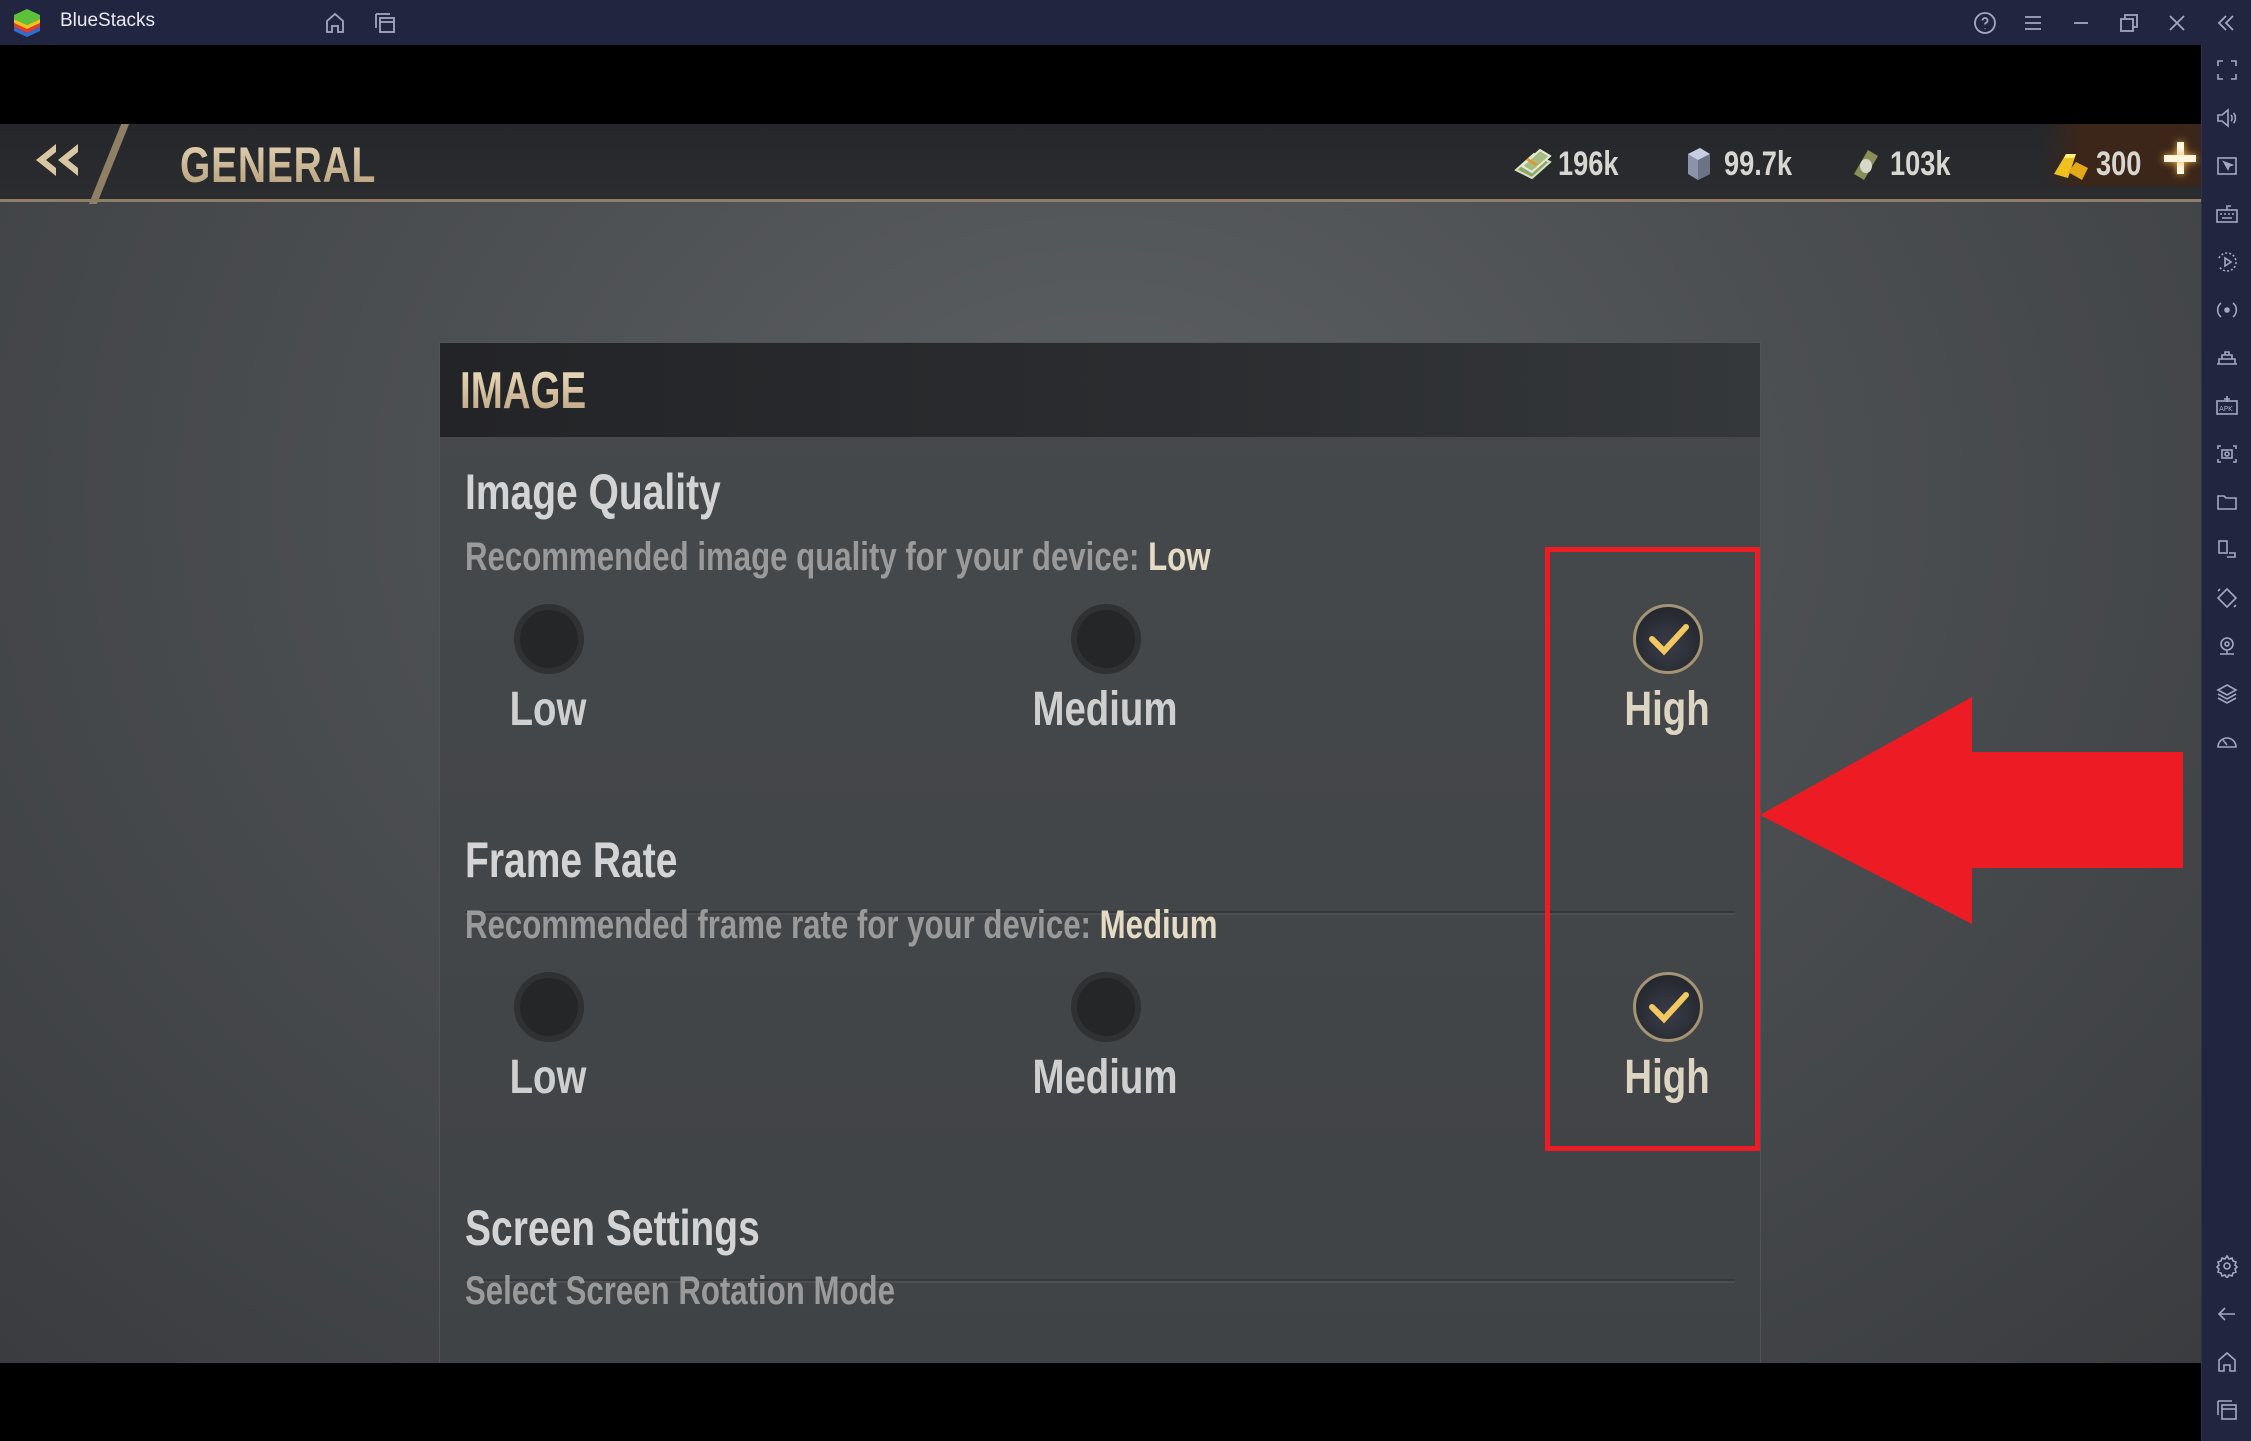 This screenshot has width=2251, height=1441. I want to click on fullscreen-button, so click(2227, 70).